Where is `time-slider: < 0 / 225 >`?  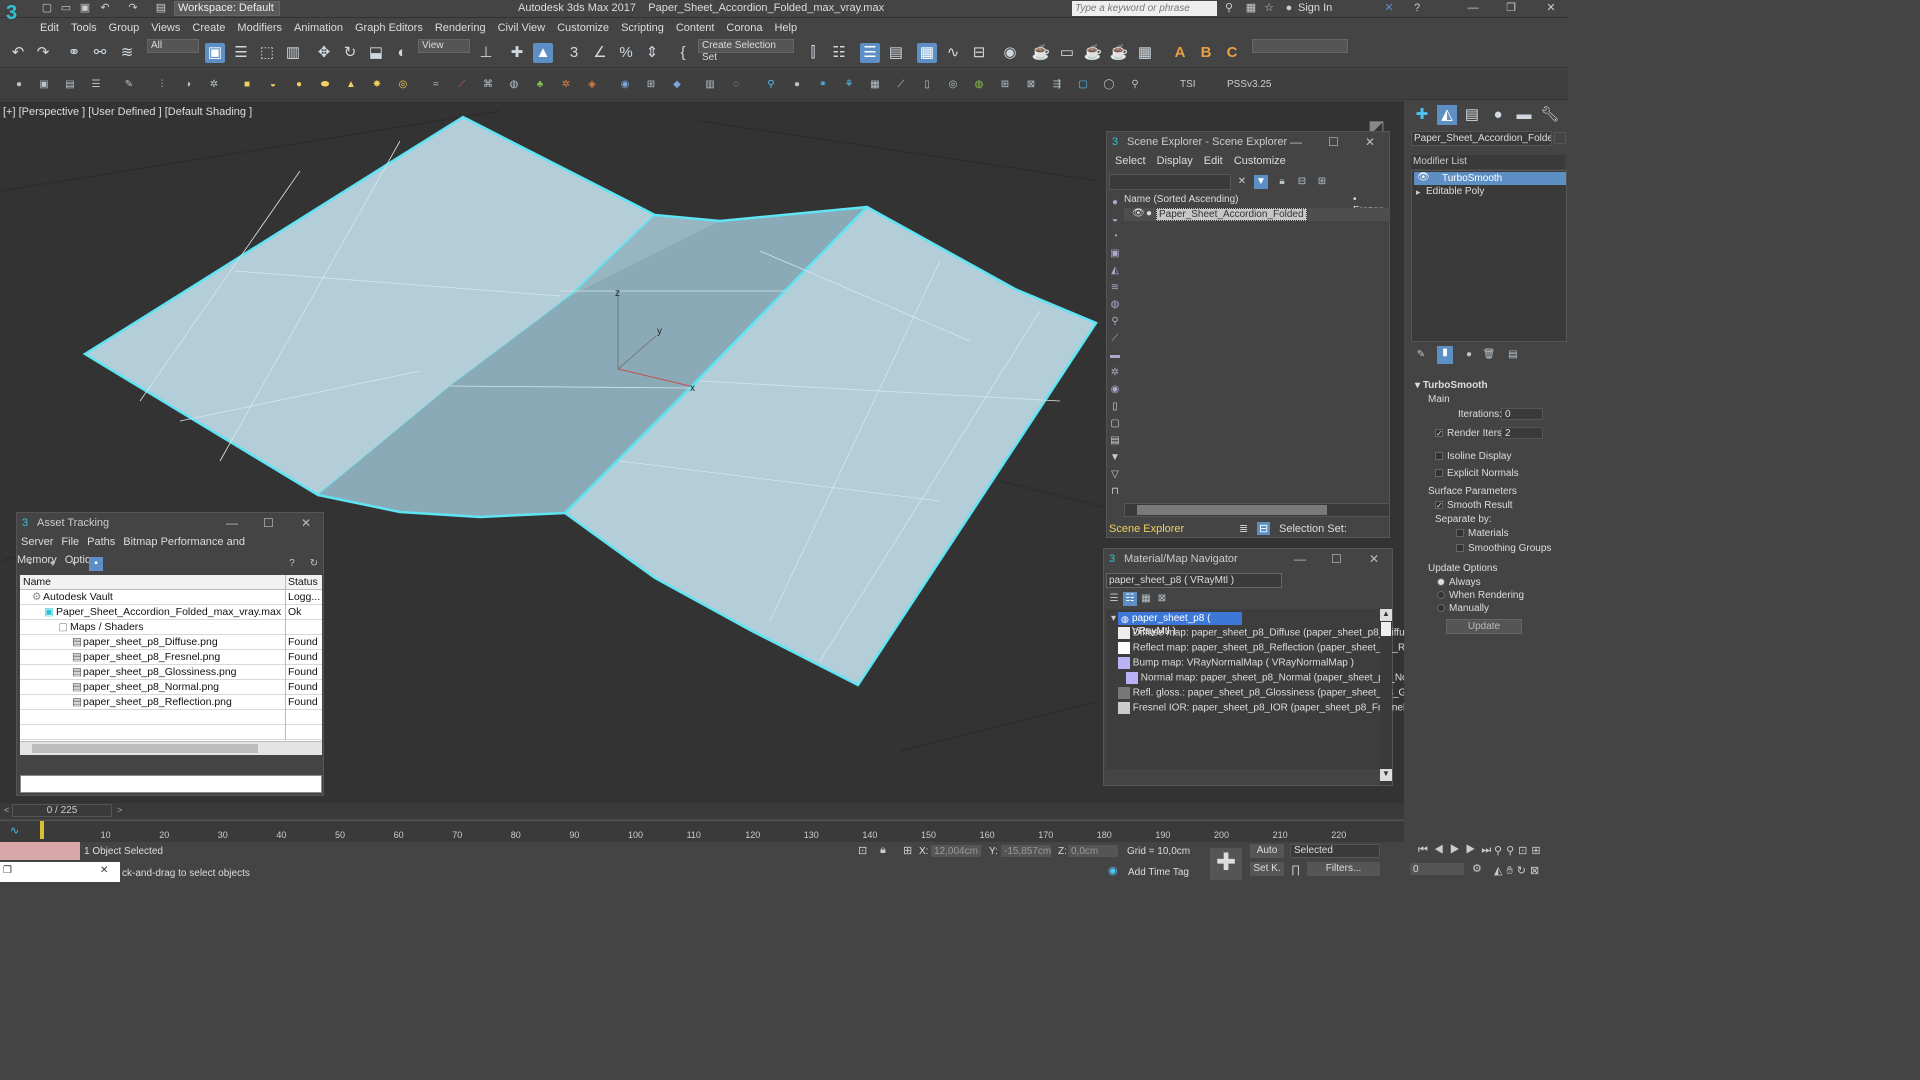
time-slider: < 0 / 225 > is located at coordinates (702, 811).